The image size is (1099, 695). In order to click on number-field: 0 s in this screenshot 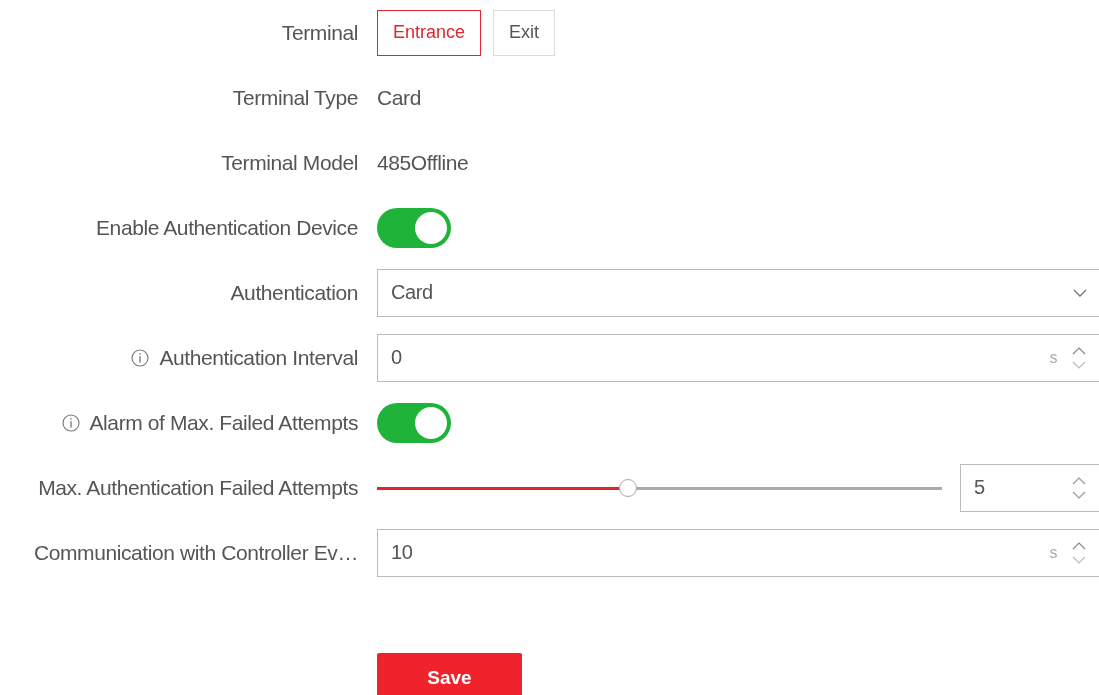, I will do `click(738, 357)`.